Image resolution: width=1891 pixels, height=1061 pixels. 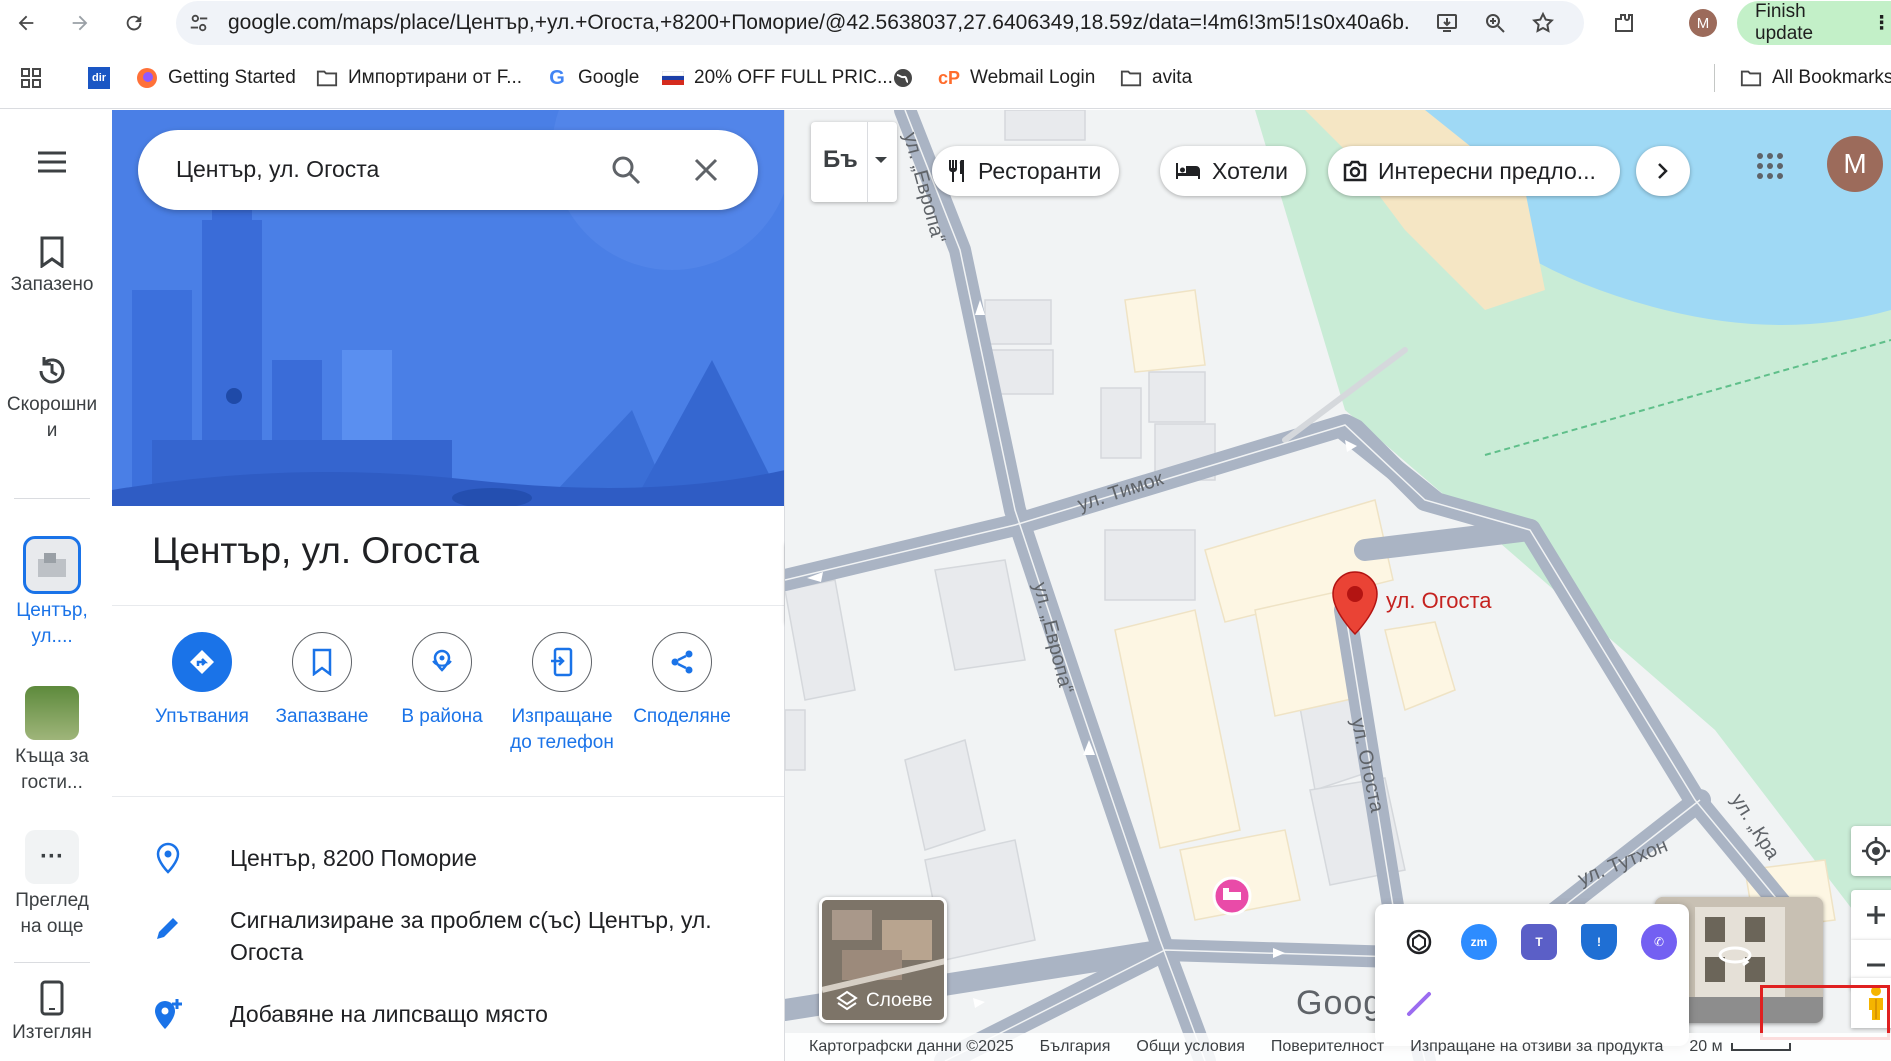 I want to click on search-input, so click(x=376, y=169).